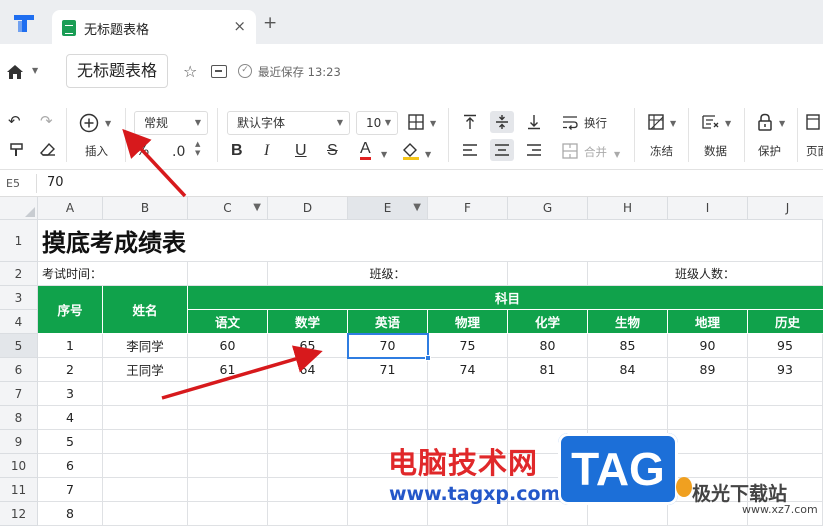  I want to click on watermark-brand: 极光下载站, so click(740, 494).